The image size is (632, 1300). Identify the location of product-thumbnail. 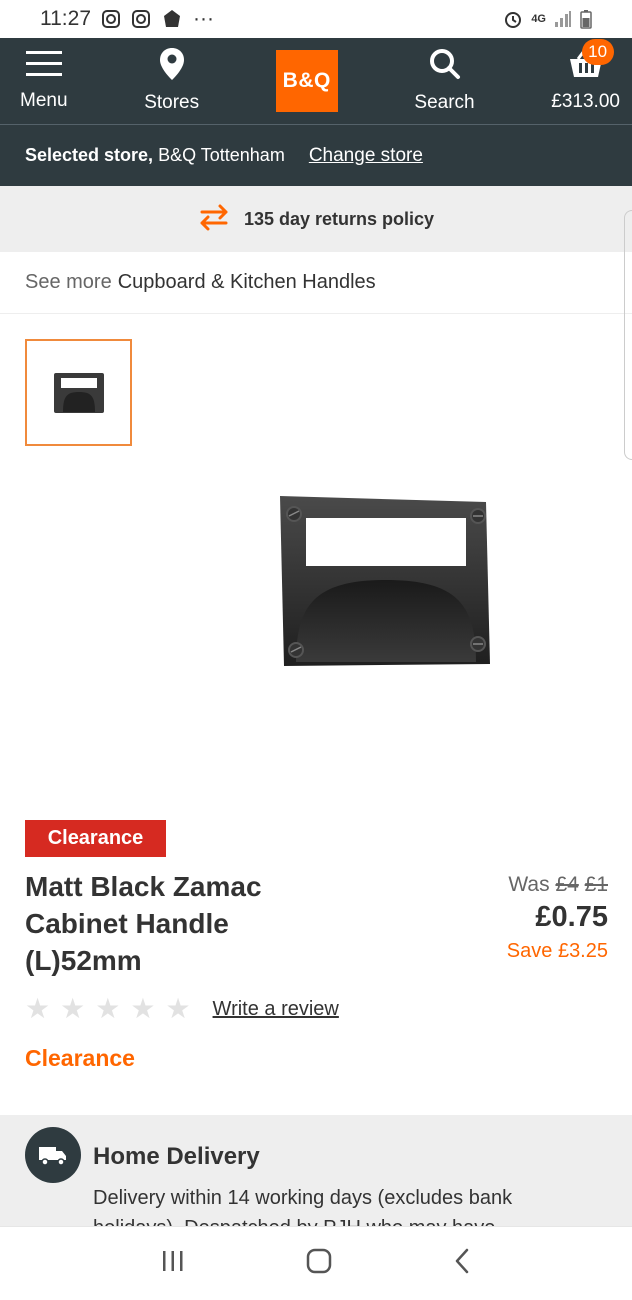
(78, 392).